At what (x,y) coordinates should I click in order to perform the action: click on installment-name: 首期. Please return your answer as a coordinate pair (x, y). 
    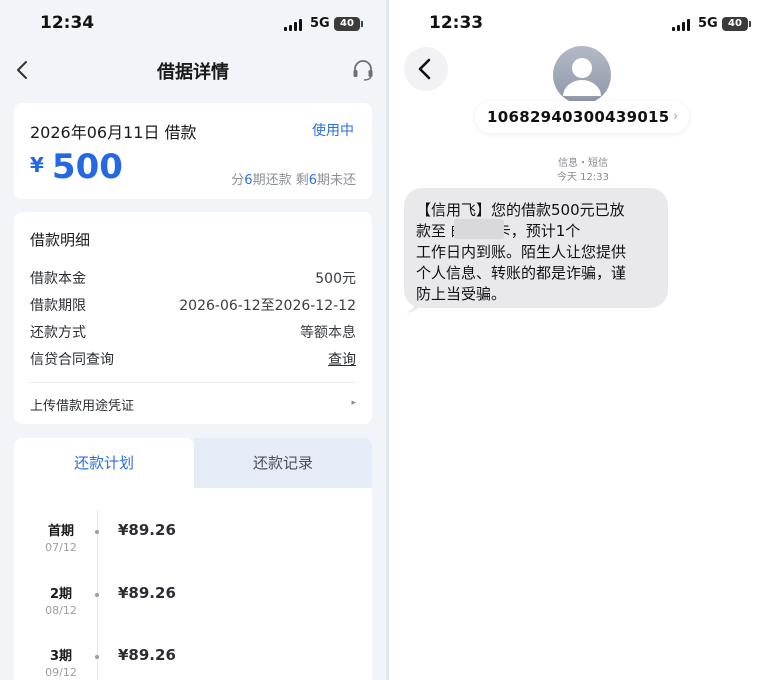
    Looking at the image, I should click on (61, 531).